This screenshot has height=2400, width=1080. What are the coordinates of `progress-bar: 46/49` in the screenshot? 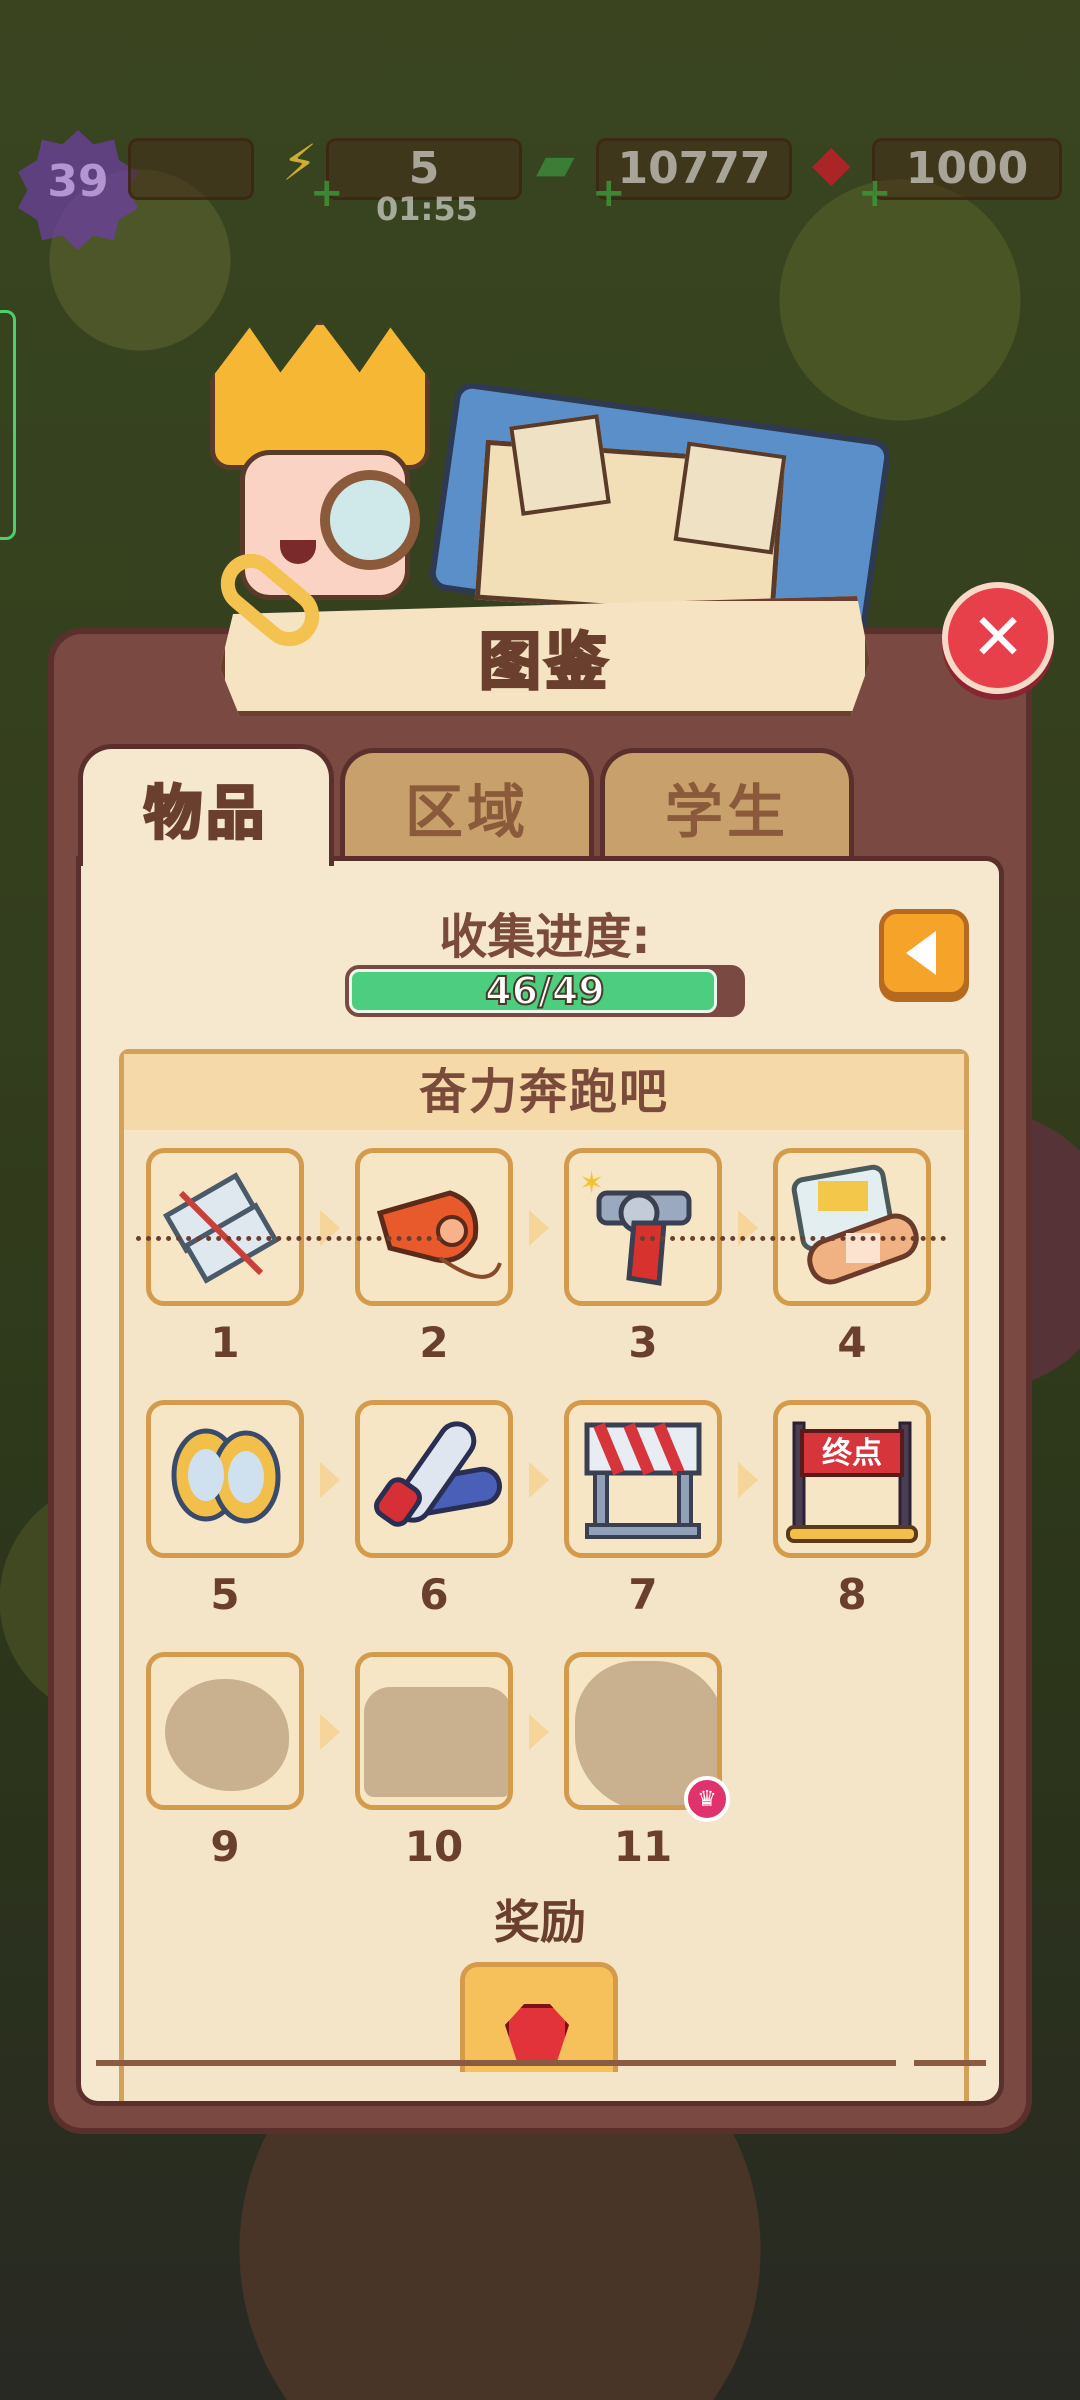 It's located at (545, 991).